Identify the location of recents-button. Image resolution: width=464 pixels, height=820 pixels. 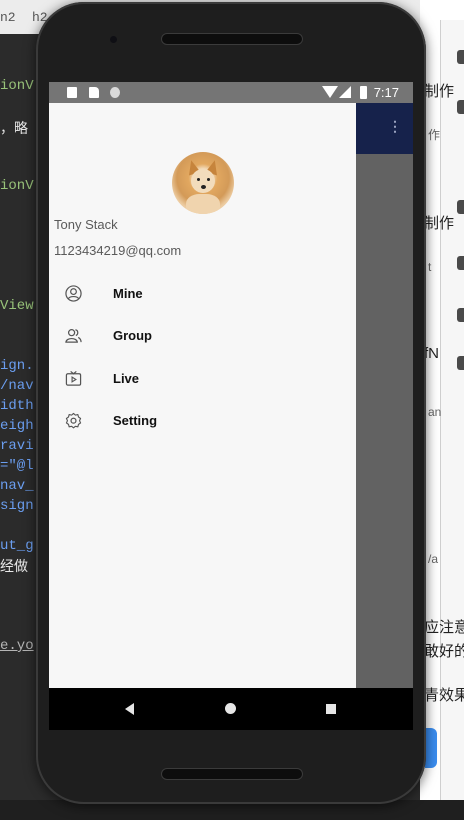
(331, 709).